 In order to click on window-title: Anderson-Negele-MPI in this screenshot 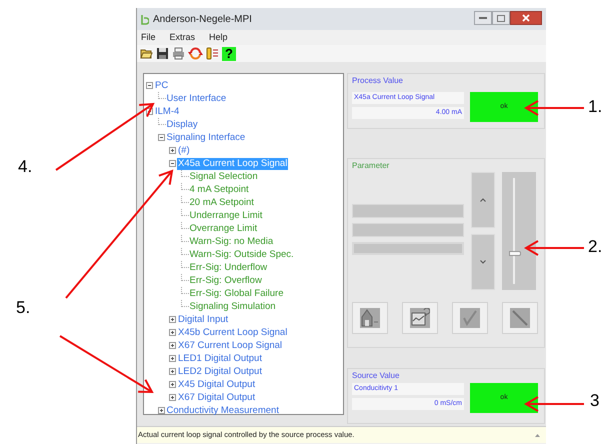, I will do `click(202, 19)`.